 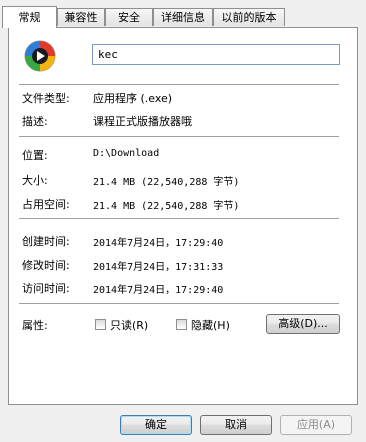 I want to click on file-type-label: 文件类型:, so click(x=46, y=98).